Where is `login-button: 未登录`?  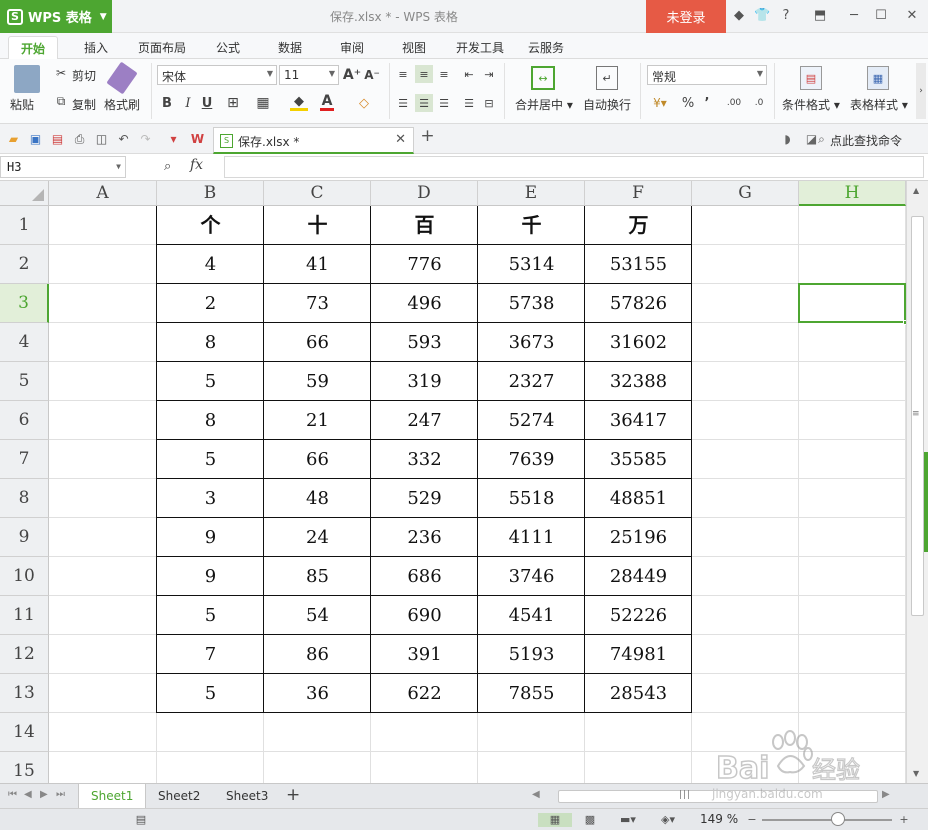 login-button: 未登录 is located at coordinates (686, 16).